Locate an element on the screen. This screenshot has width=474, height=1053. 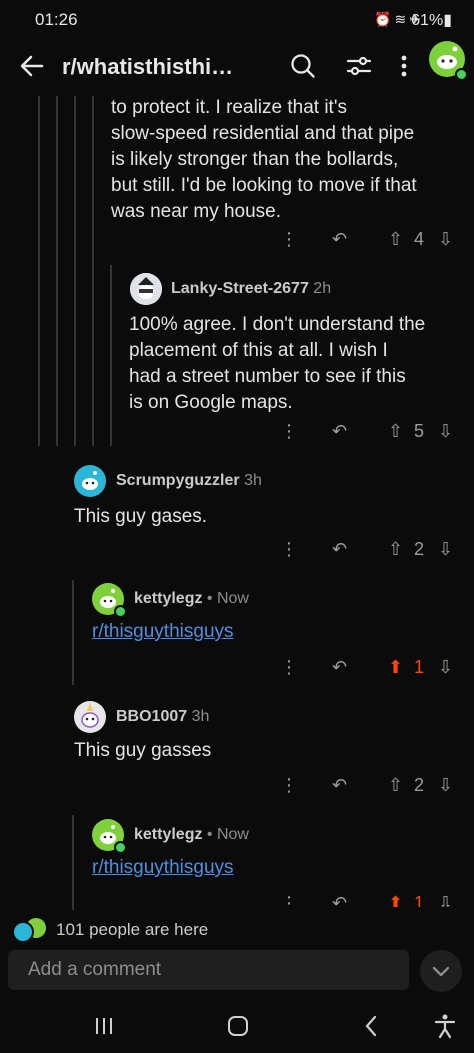
comment-actions: ⋮ ↶ ⬆ 1 ⇩ is located at coordinates (370, 670).